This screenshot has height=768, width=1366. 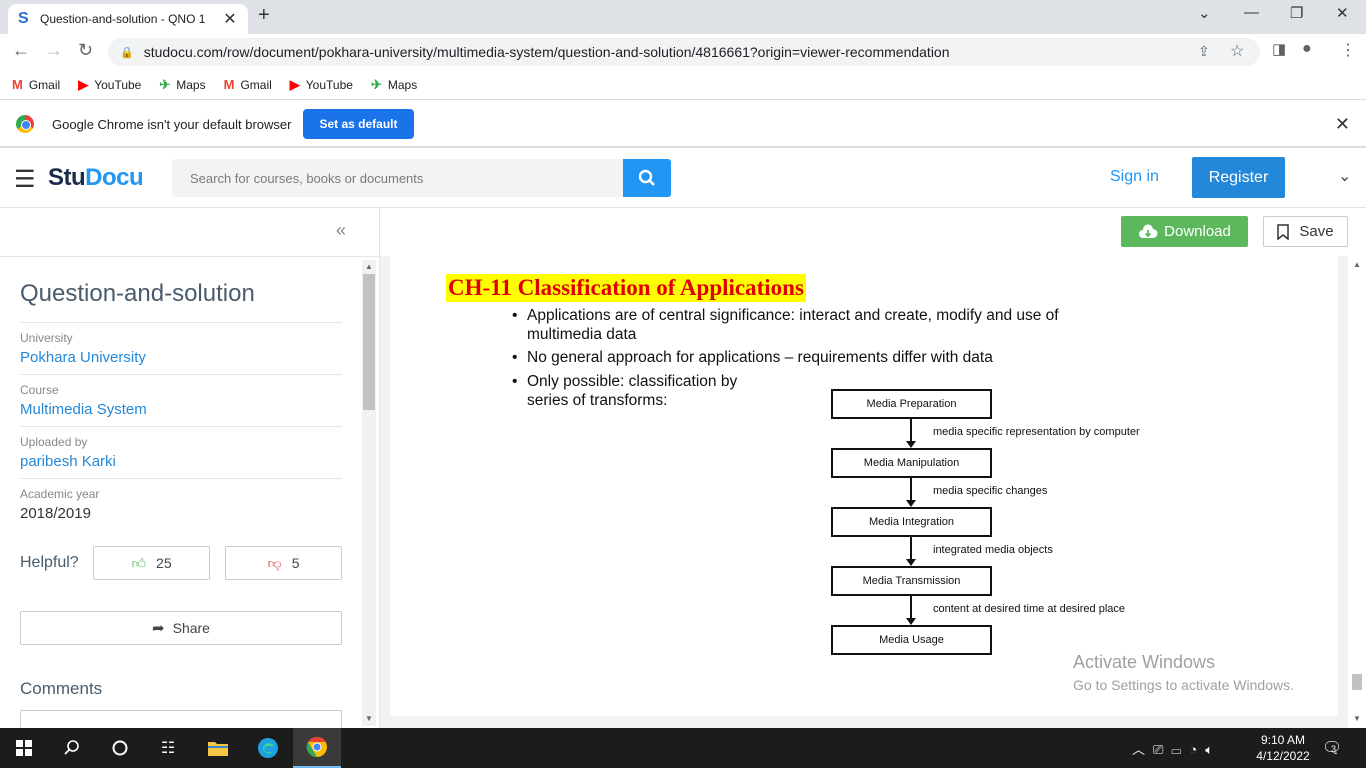 What do you see at coordinates (128, 19) in the screenshot?
I see `browser-tab: S Question-and-solution - QNO 1 ✕` at bounding box center [128, 19].